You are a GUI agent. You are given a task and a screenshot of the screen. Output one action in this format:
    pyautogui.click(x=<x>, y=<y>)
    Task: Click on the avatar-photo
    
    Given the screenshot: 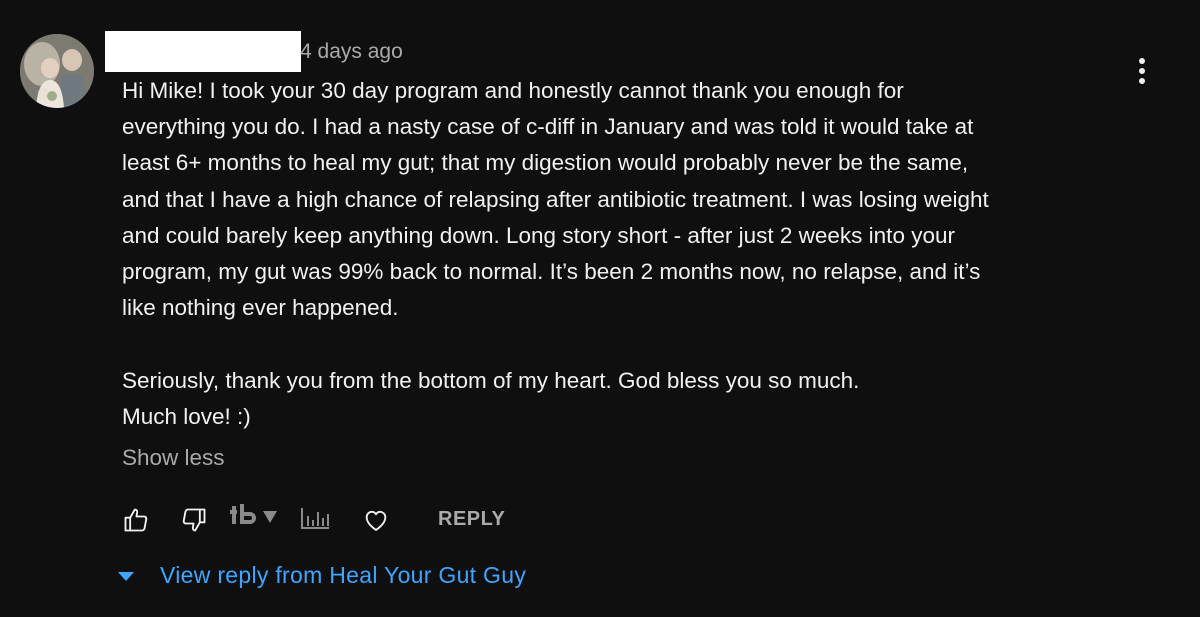 What is the action you would take?
    pyautogui.click(x=57, y=71)
    